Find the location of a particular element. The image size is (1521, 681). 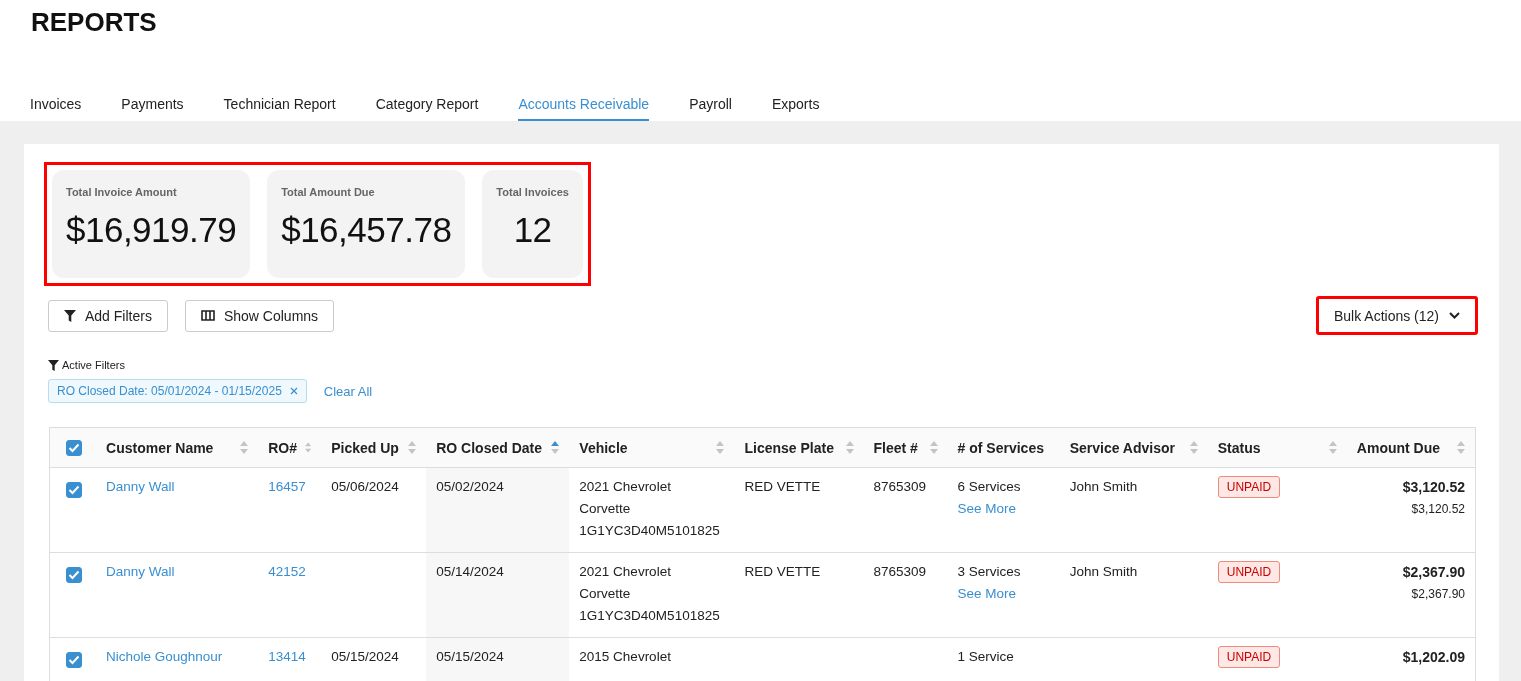

tab: Category Report is located at coordinates (427, 100).